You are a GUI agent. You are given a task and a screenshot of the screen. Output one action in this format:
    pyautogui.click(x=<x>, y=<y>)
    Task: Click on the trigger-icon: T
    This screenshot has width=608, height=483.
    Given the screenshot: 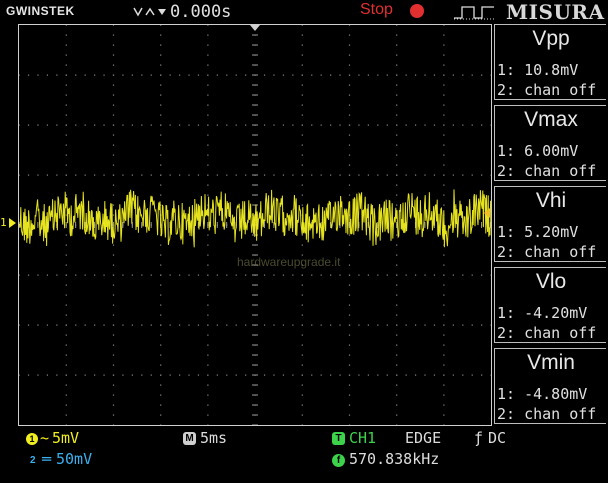 What is the action you would take?
    pyautogui.click(x=338, y=438)
    